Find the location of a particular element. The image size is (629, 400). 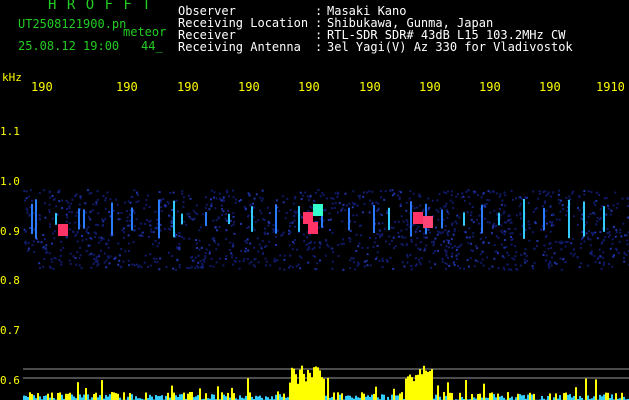

time-tick-8: 190 is located at coordinates (490, 87).